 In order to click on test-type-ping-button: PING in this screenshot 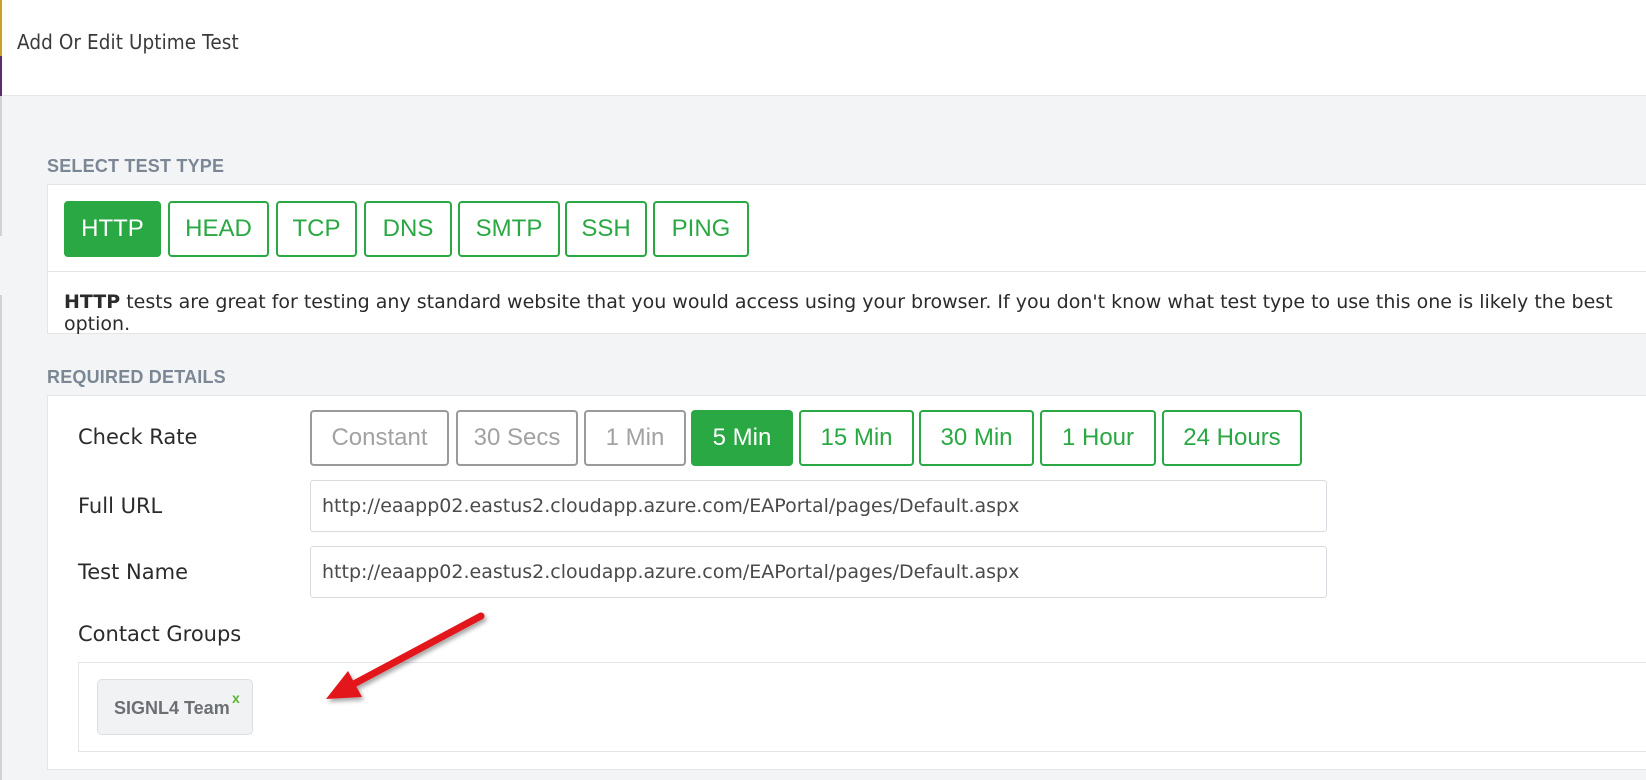, I will do `click(701, 229)`.